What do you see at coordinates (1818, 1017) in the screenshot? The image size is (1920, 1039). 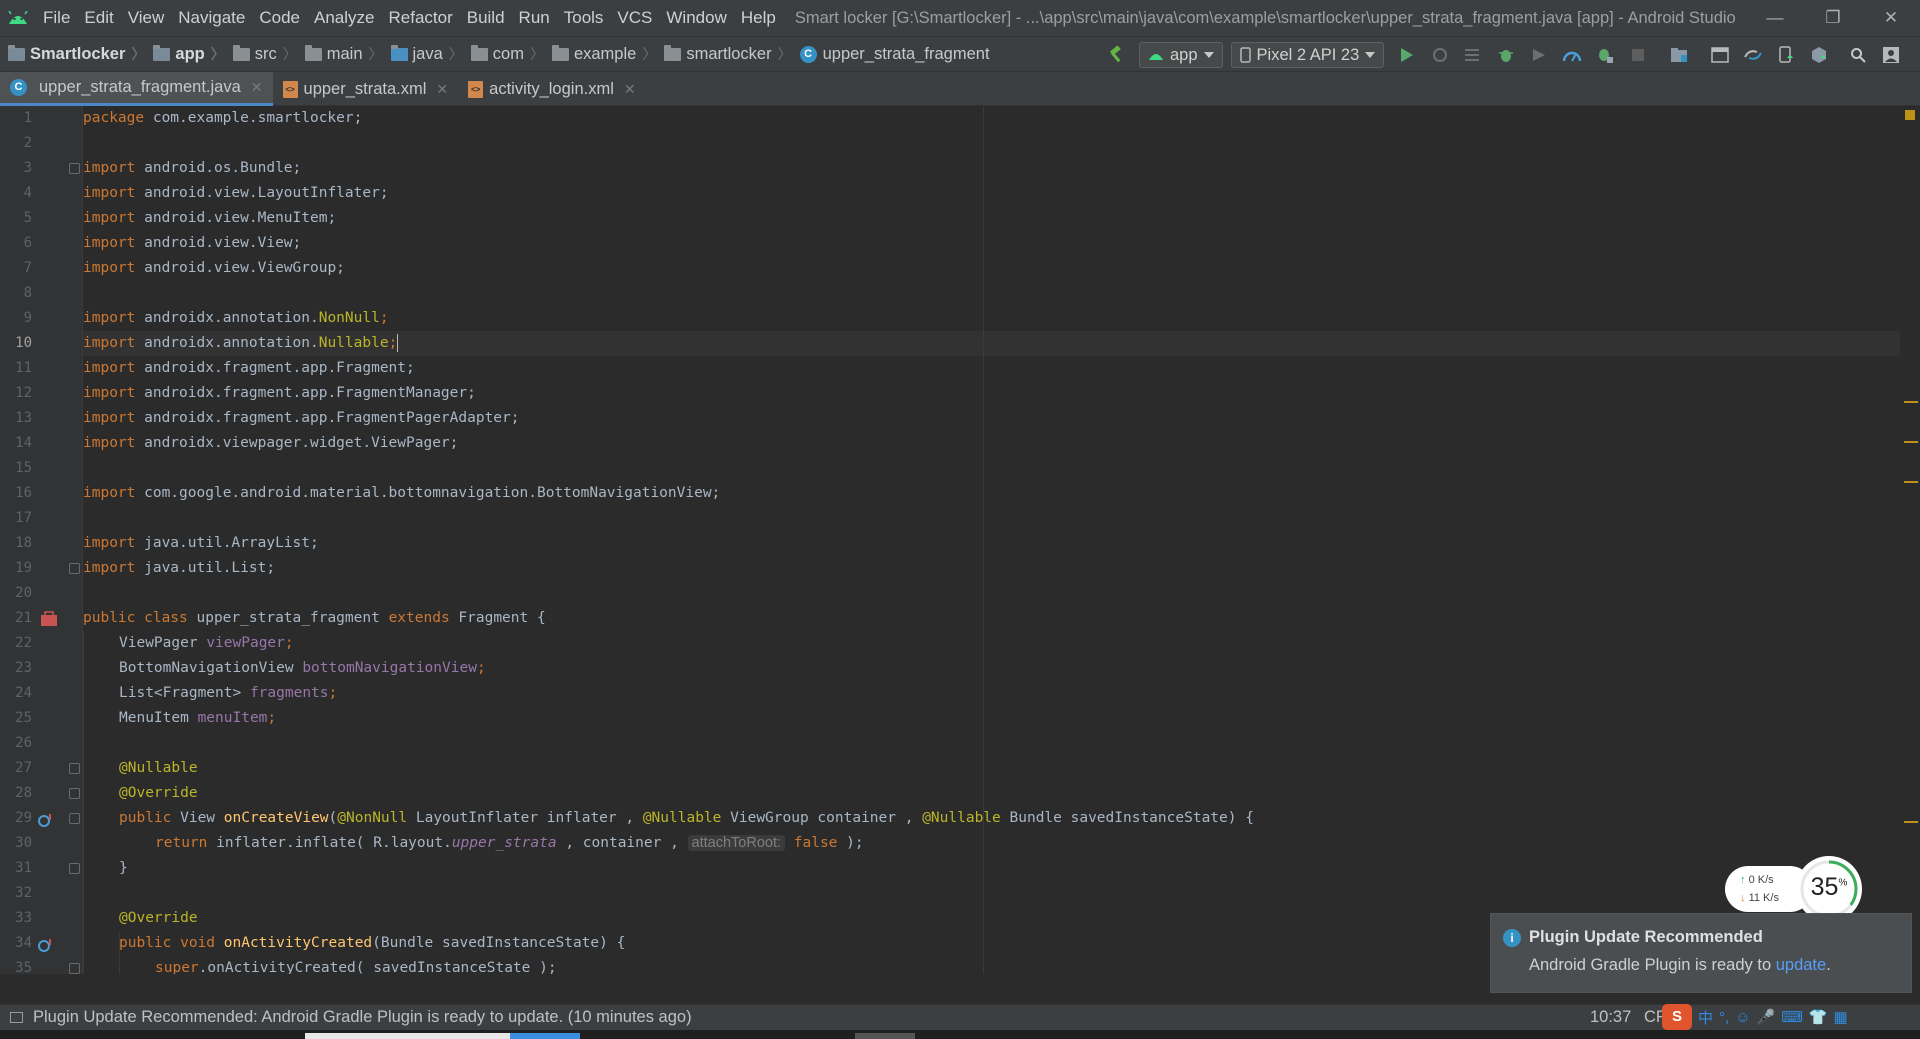 I see `skin-icon: 👕` at bounding box center [1818, 1017].